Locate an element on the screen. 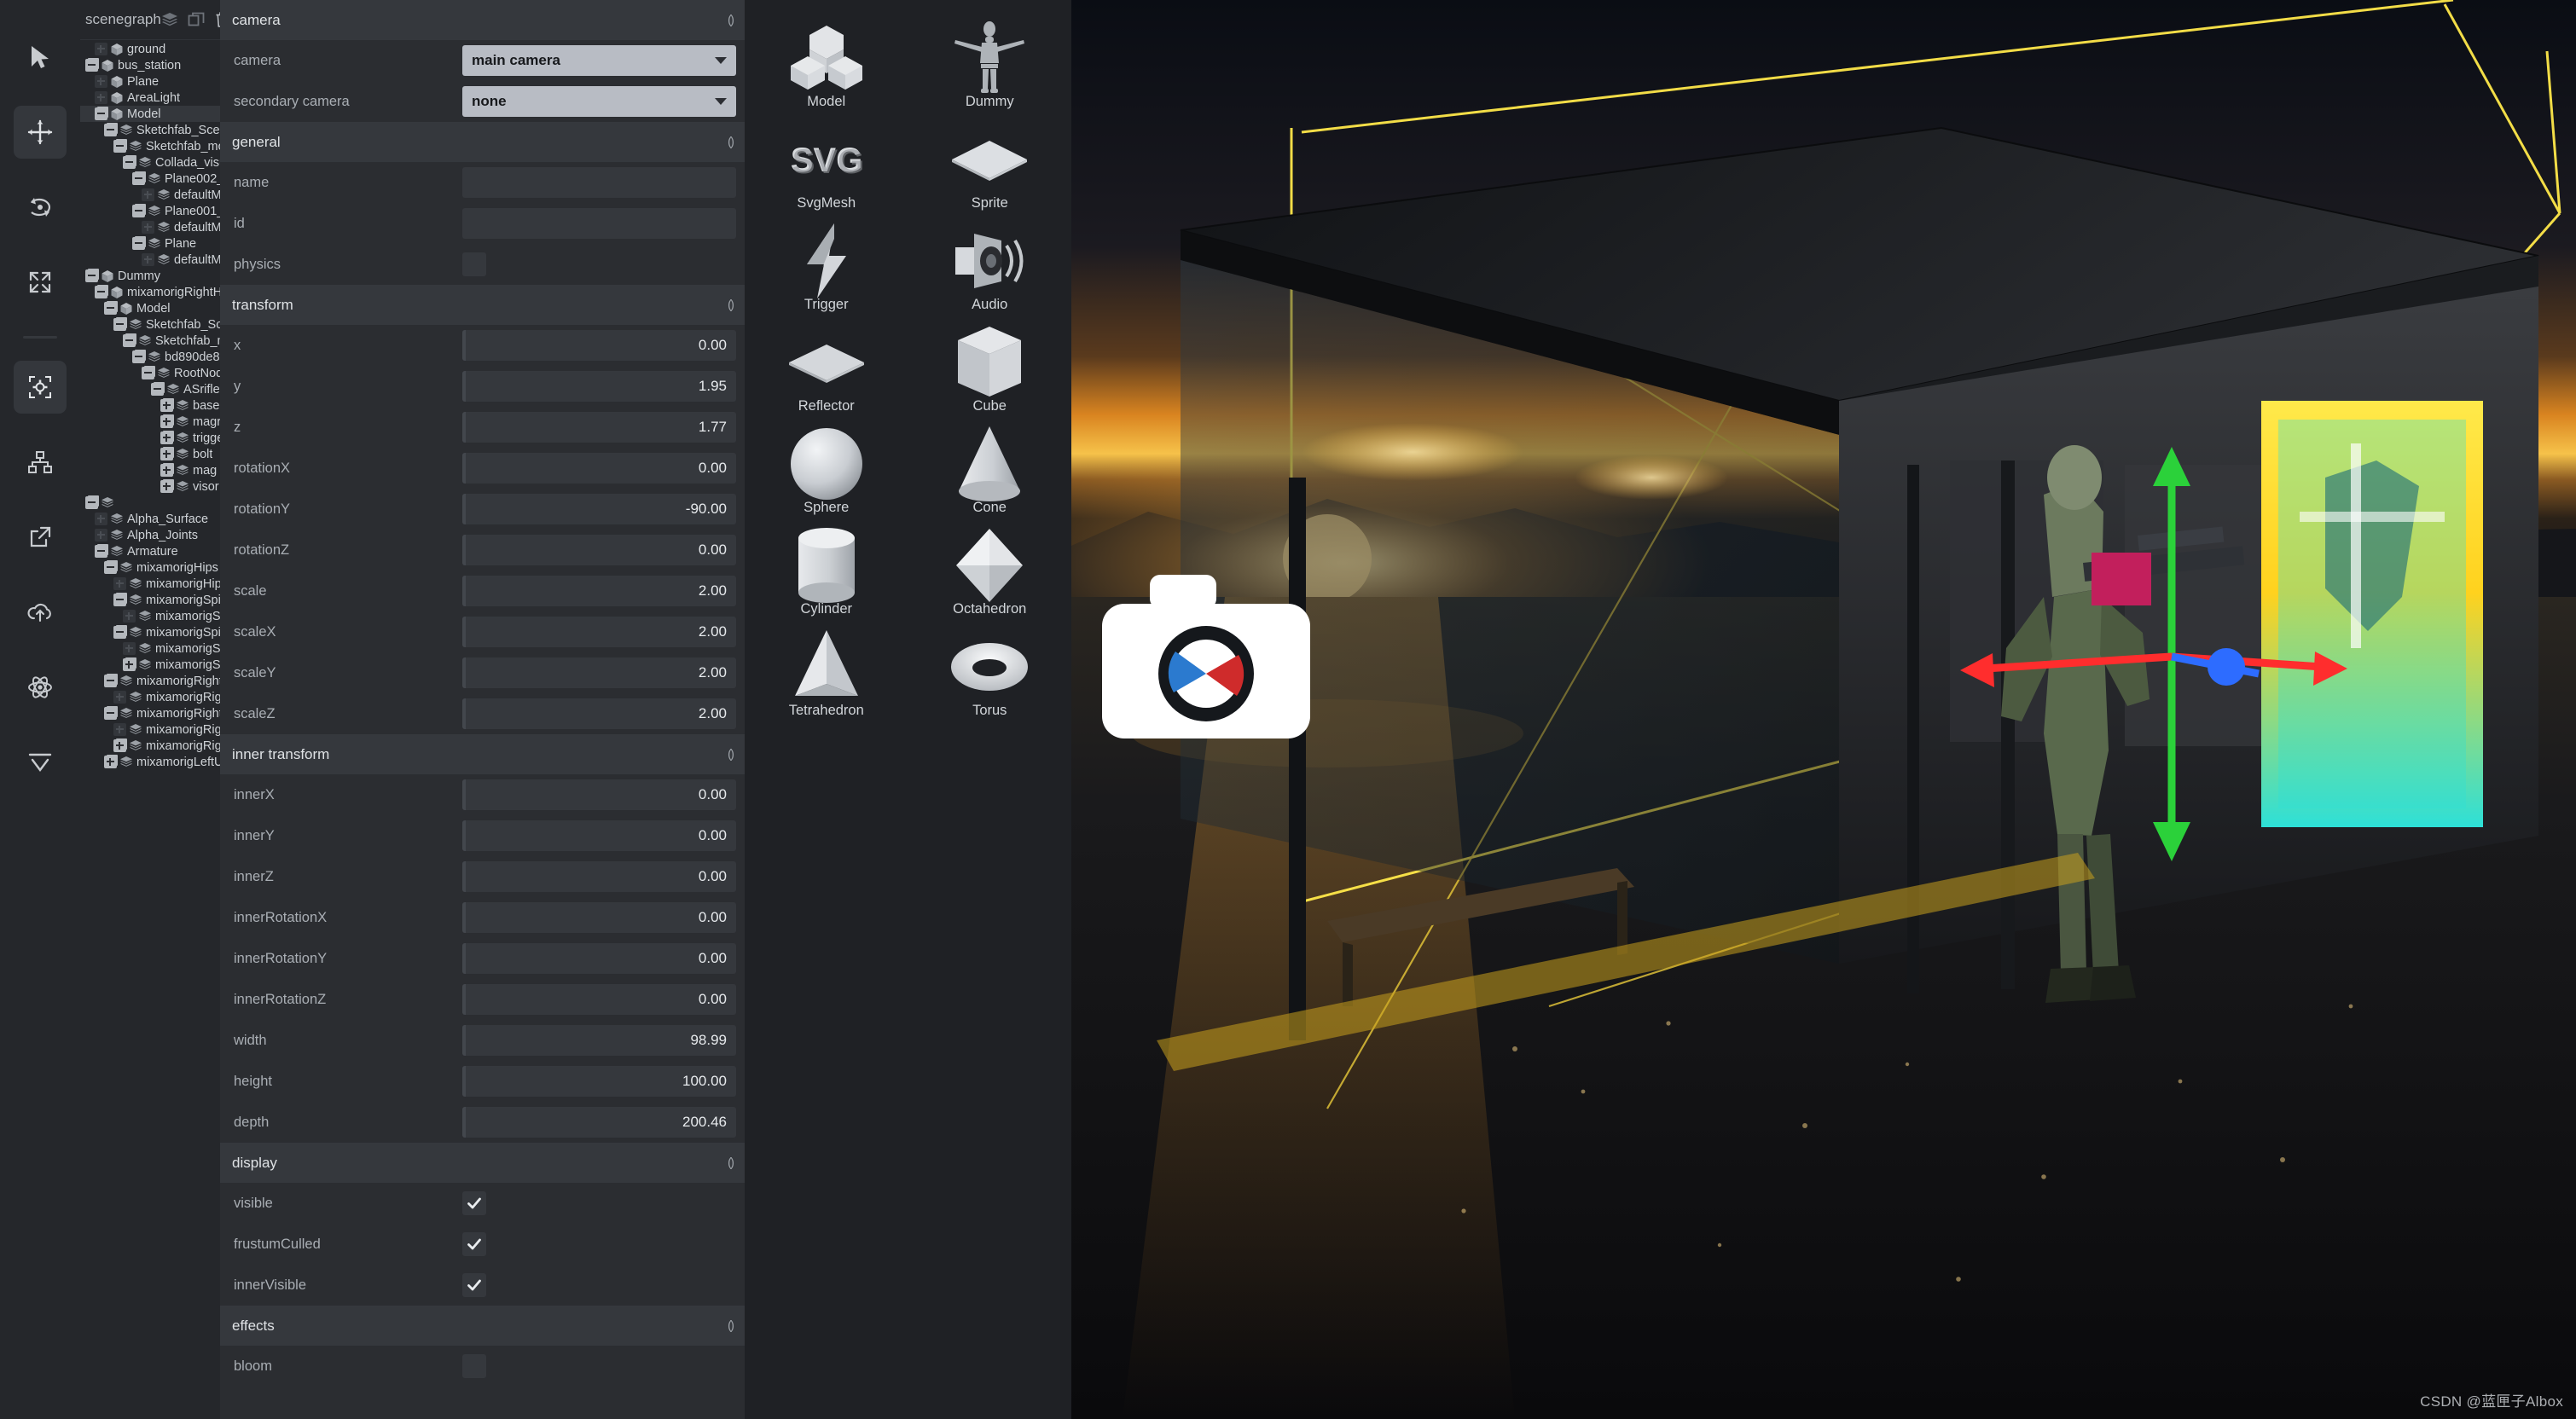 The image size is (2576, 1419). section-header-transform: transform () is located at coordinates (482, 305).